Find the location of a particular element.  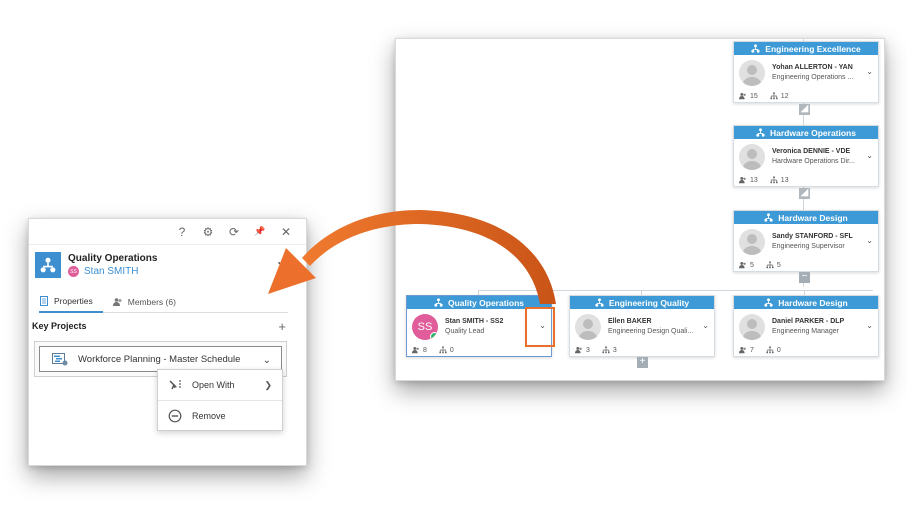

menu-item-open-with: Open With ❯ is located at coordinates (220, 385).